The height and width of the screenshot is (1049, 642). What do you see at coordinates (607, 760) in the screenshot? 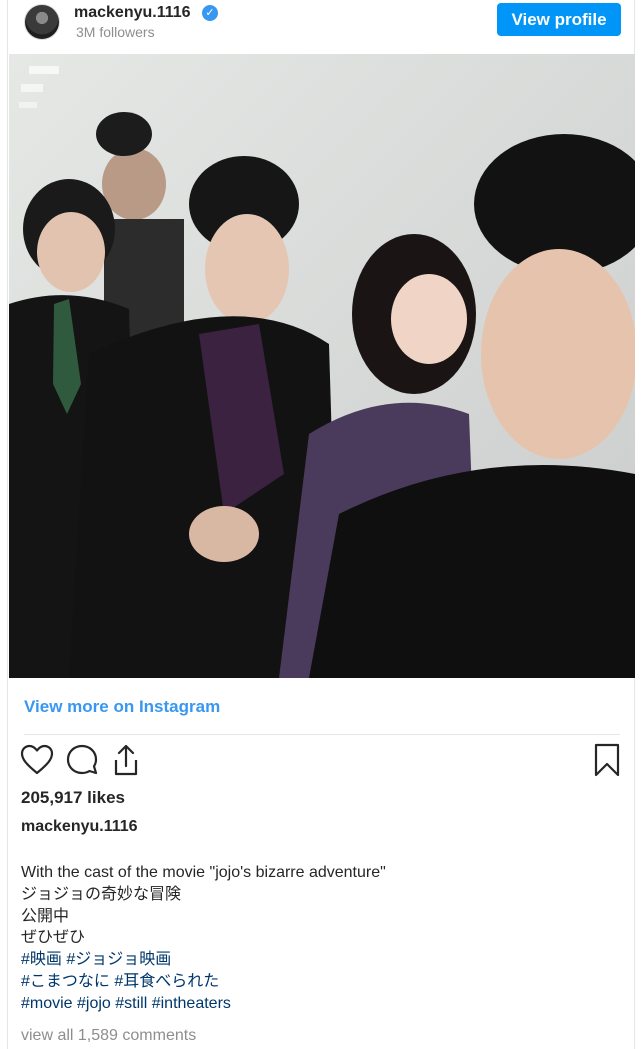
I see `bookmark-icon` at bounding box center [607, 760].